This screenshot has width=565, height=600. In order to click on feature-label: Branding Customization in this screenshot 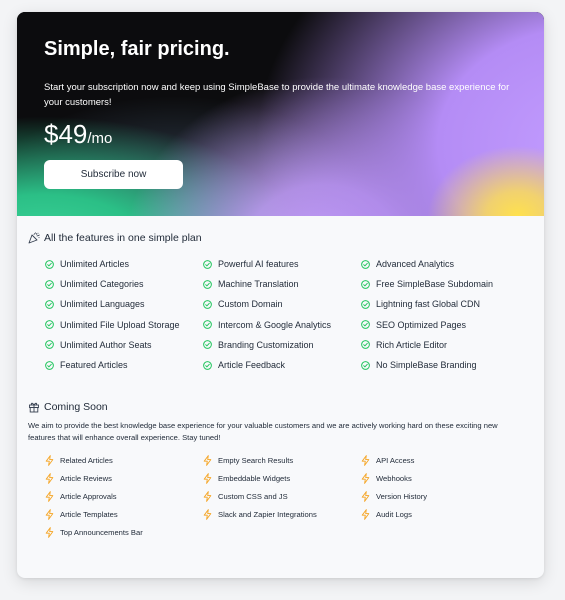, I will do `click(266, 344)`.